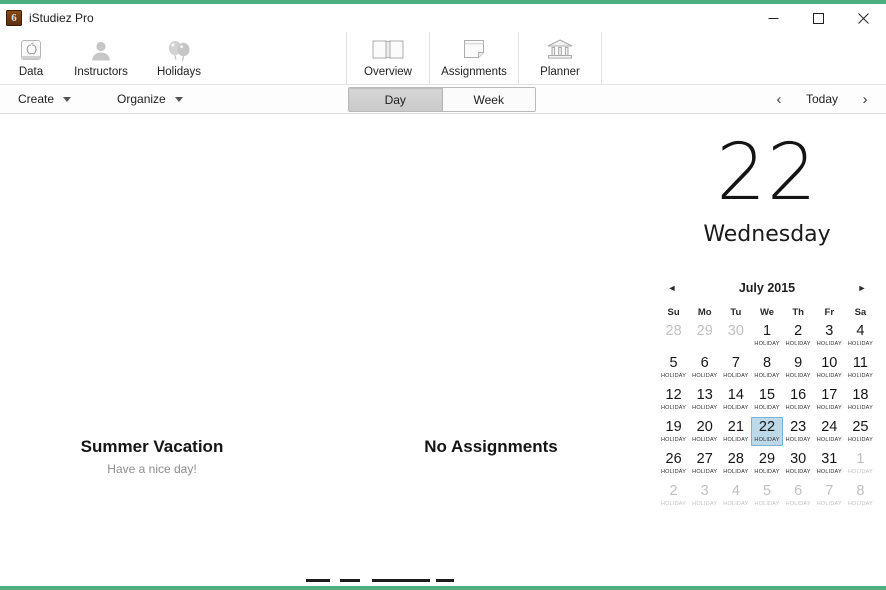 The height and width of the screenshot is (590, 886). Describe the element at coordinates (829, 399) in the screenshot. I see `mini-calendar-day: 17 HOLIDAY` at that location.